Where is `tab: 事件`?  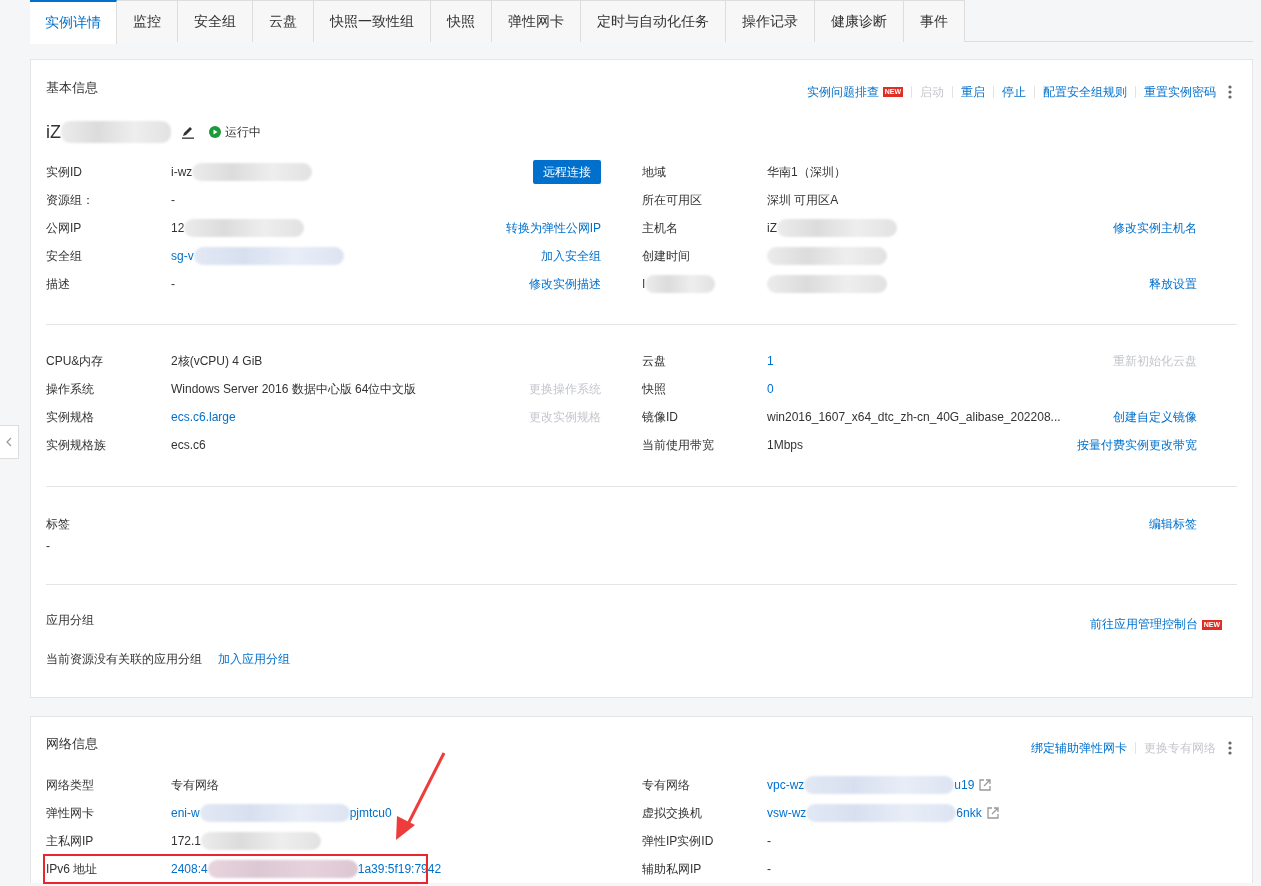
tab: 事件 is located at coordinates (934, 21).